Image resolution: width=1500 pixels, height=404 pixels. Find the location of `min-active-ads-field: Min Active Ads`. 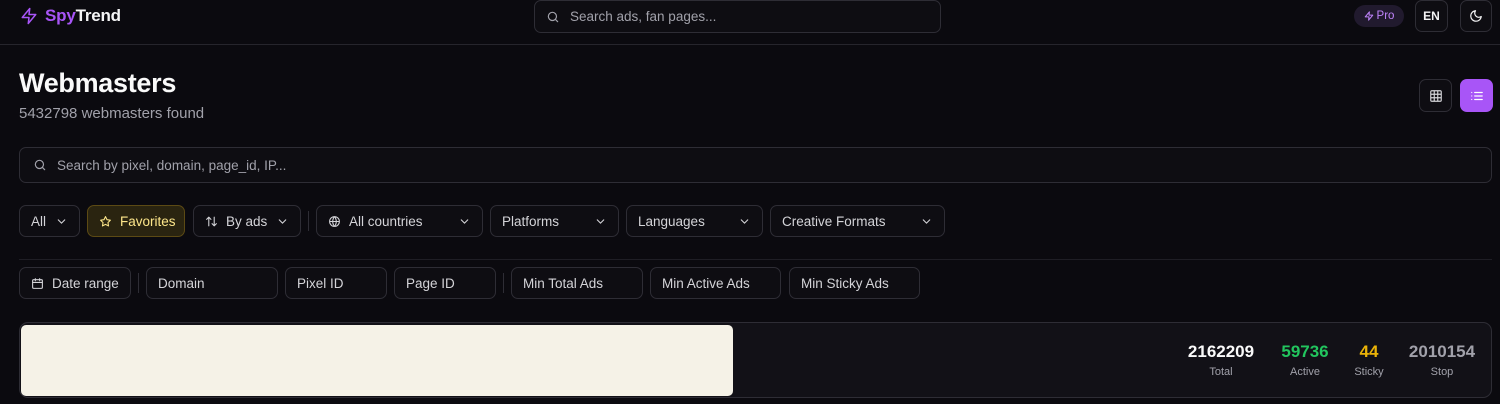

min-active-ads-field: Min Active Ads is located at coordinates (715, 283).